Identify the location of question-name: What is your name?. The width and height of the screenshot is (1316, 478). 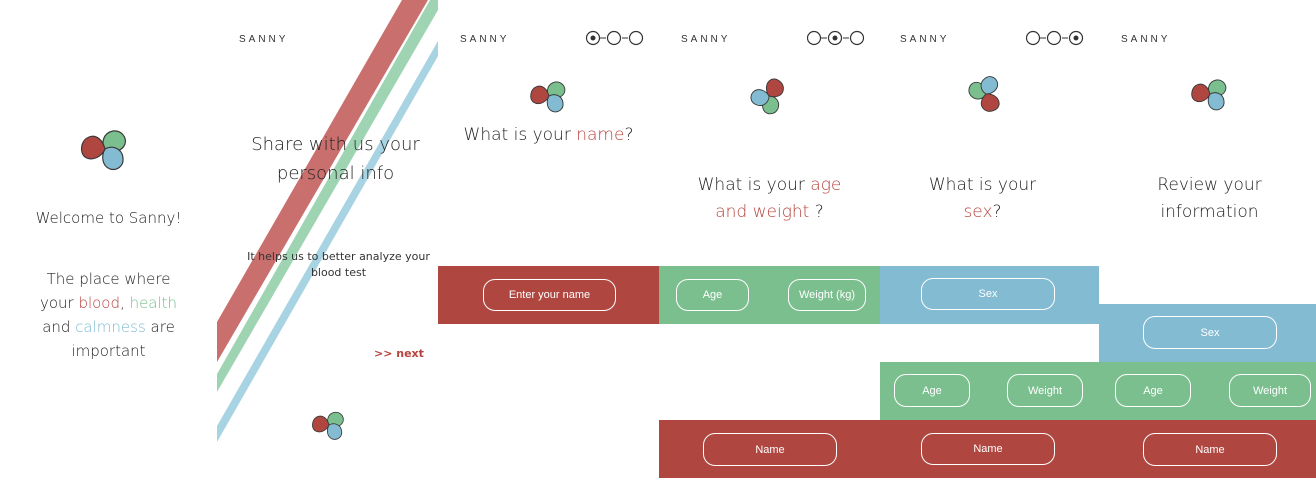
(548, 135).